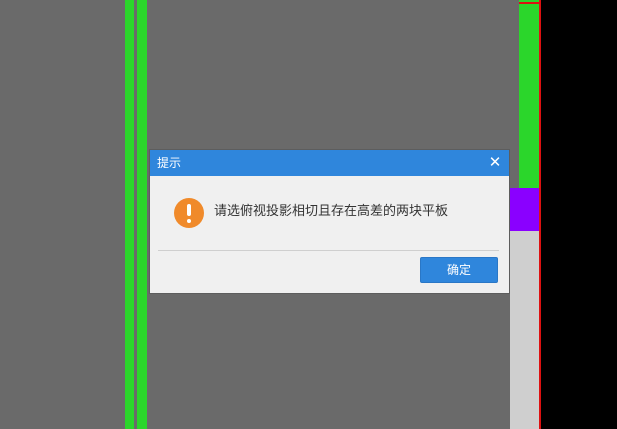  Describe the element at coordinates (169, 163) in the screenshot. I see `dialog-title: 提示` at that location.